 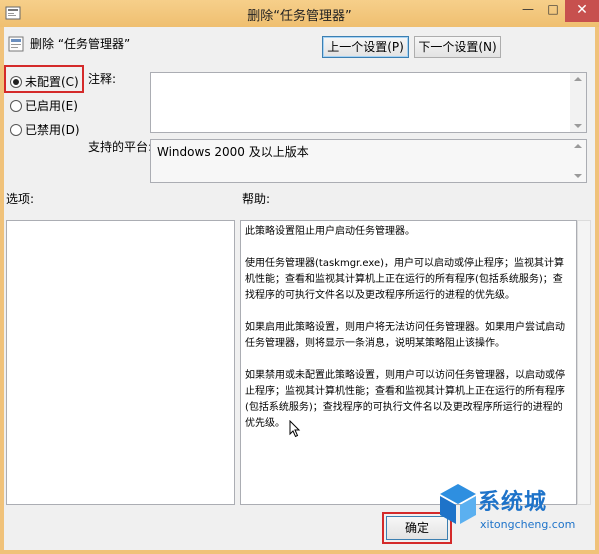 What do you see at coordinates (528, 524) in the screenshot?
I see `watermark-url: xitongcheng.com` at bounding box center [528, 524].